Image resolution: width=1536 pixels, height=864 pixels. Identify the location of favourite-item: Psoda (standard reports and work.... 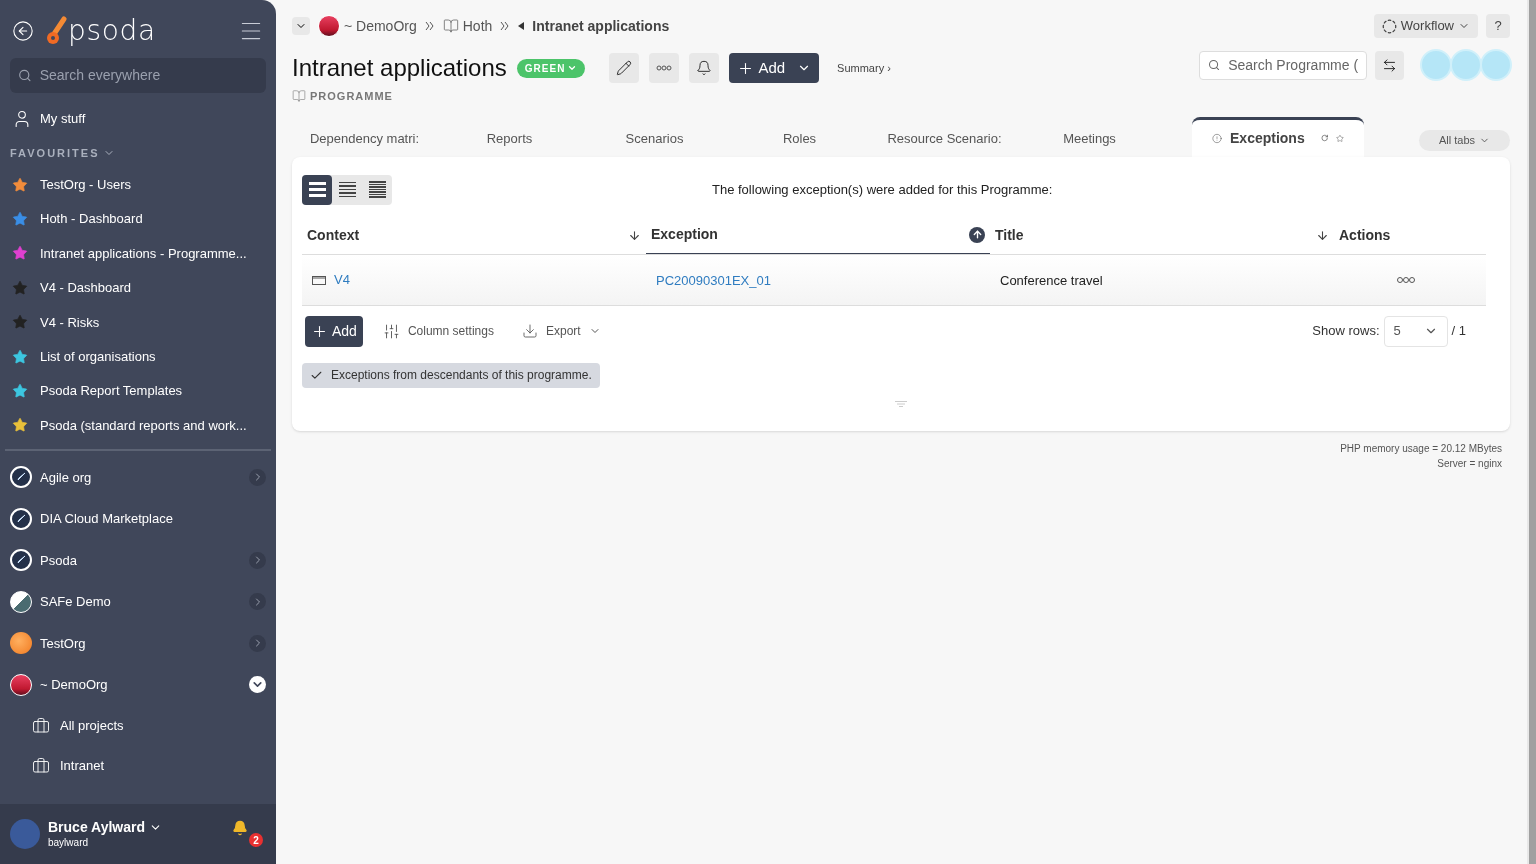
(138, 425).